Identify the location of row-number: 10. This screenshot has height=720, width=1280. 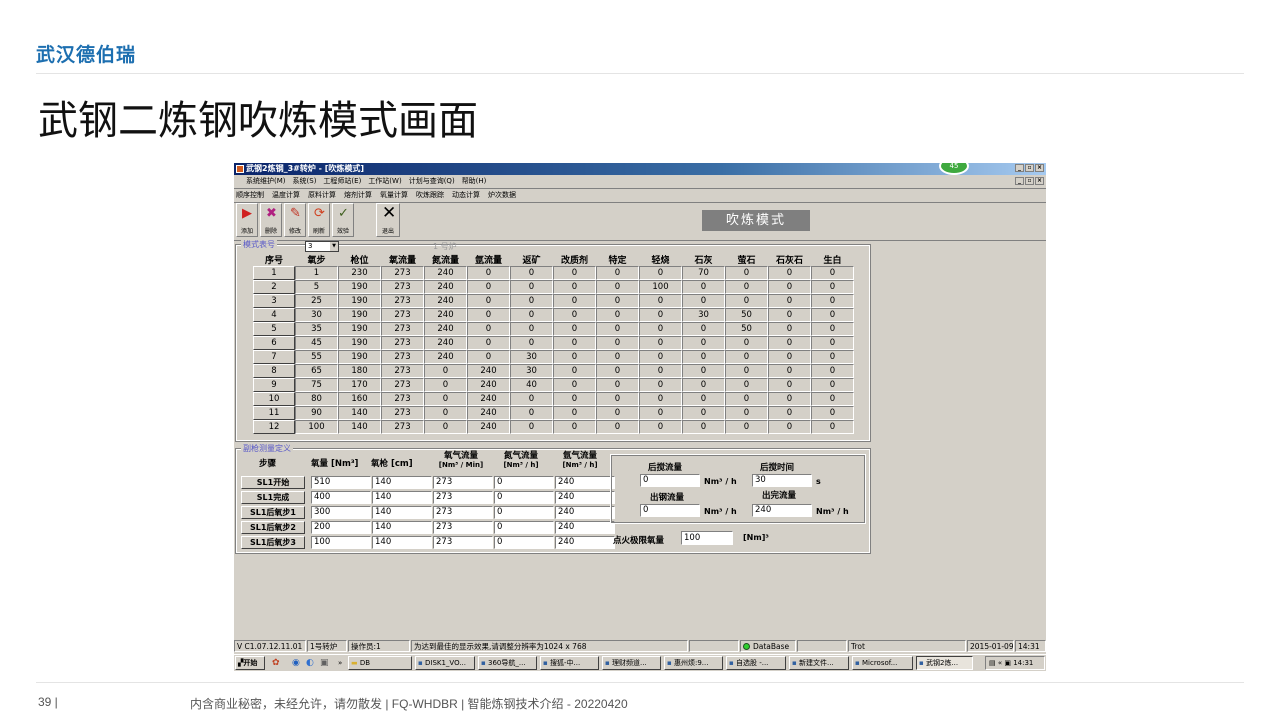
(274, 399).